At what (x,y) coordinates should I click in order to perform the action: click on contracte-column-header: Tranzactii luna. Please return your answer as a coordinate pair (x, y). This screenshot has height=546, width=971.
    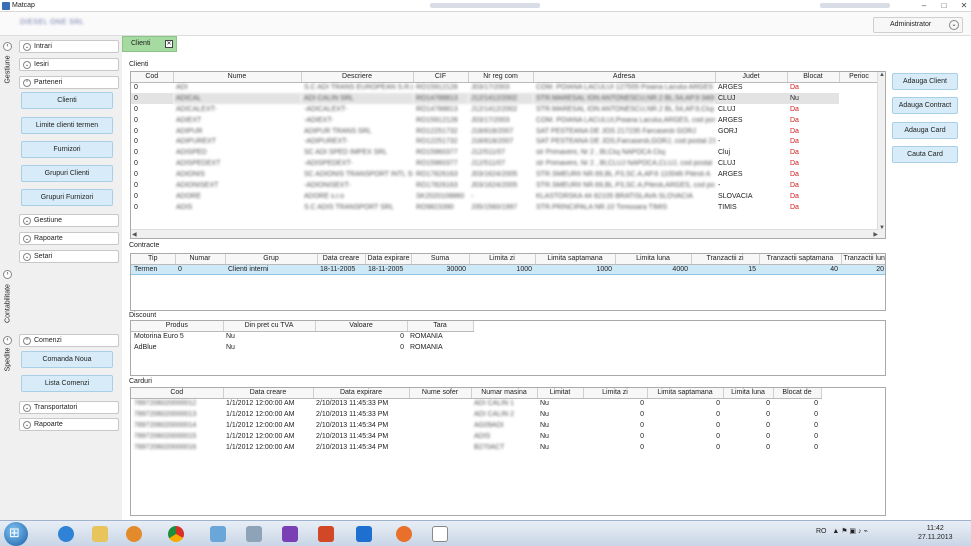
    Looking at the image, I should click on (863, 259).